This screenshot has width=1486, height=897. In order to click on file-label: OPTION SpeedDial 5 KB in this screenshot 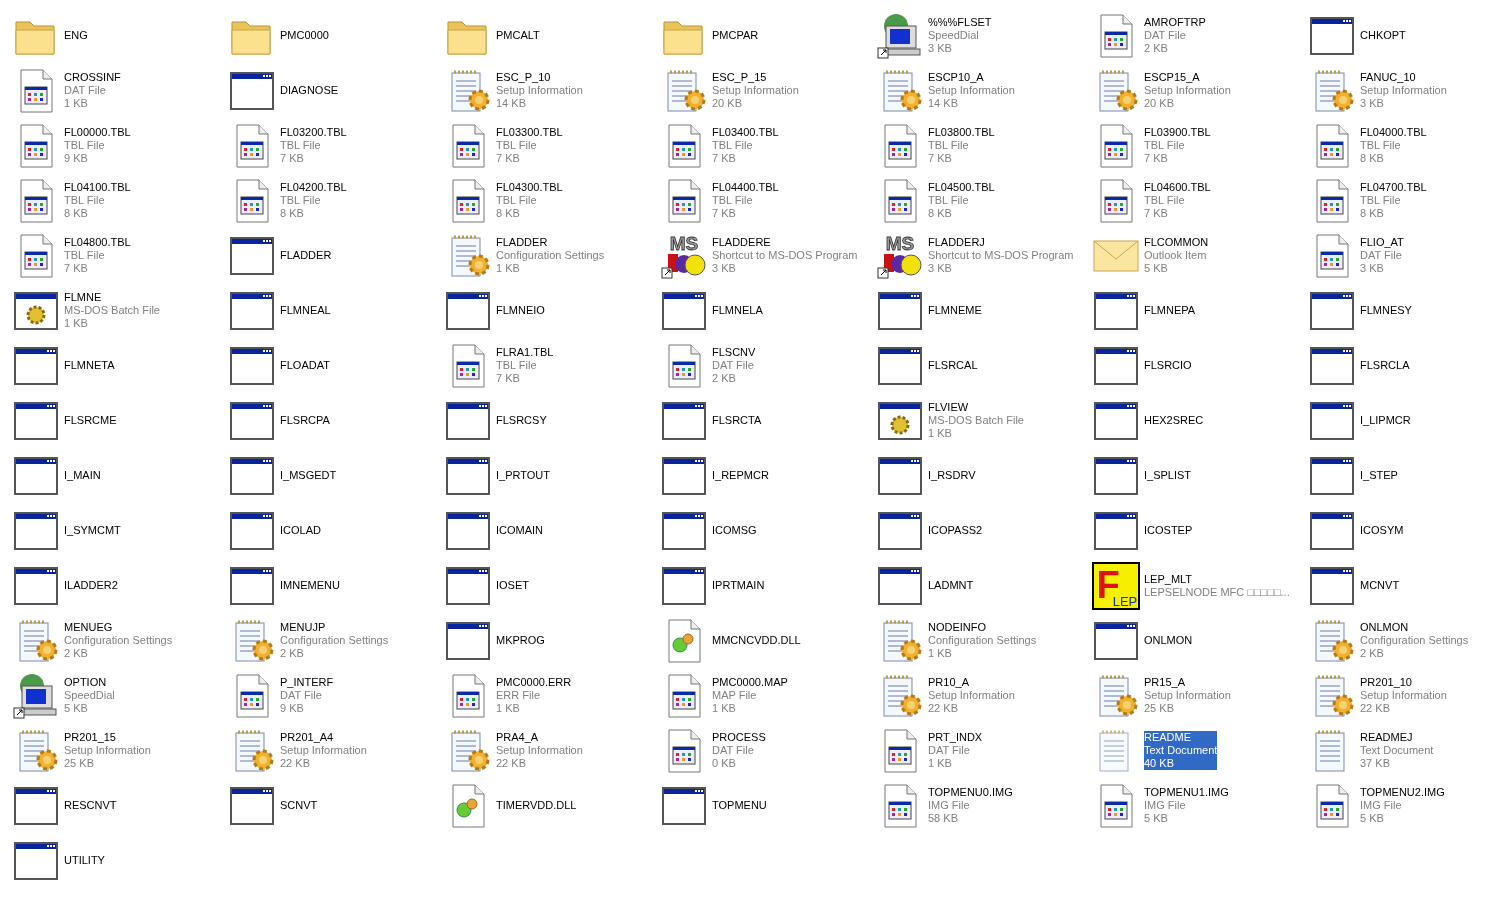, I will do `click(89, 695)`.